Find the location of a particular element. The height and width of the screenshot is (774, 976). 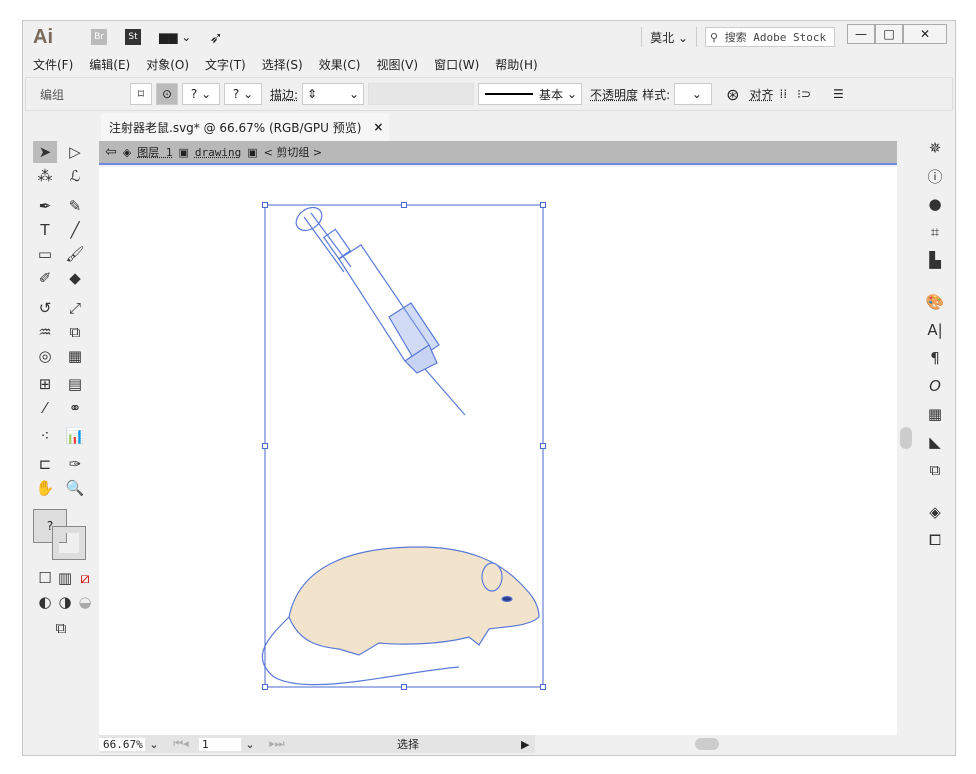

first-prev-artboard-icon: ⏮◂ is located at coordinates (181, 744).